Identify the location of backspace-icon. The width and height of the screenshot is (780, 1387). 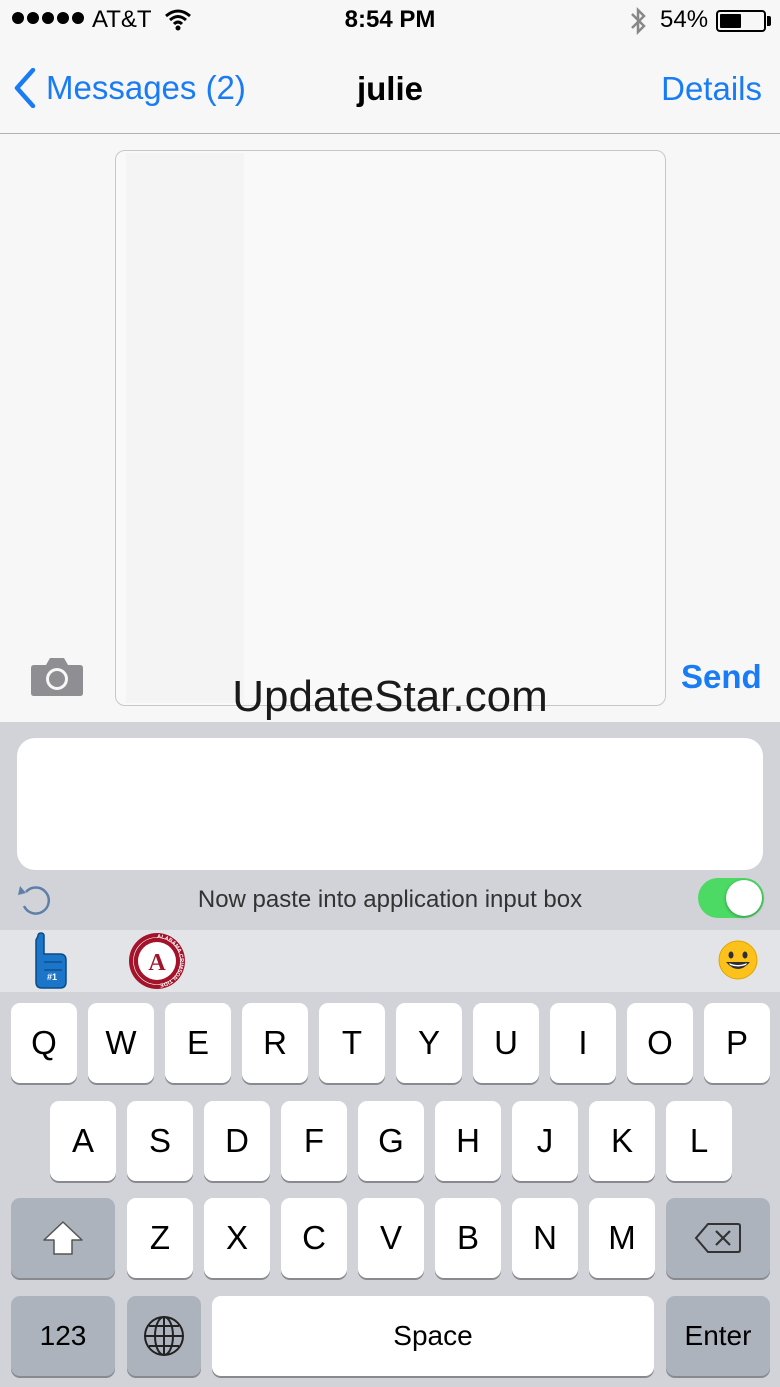
(717, 1238).